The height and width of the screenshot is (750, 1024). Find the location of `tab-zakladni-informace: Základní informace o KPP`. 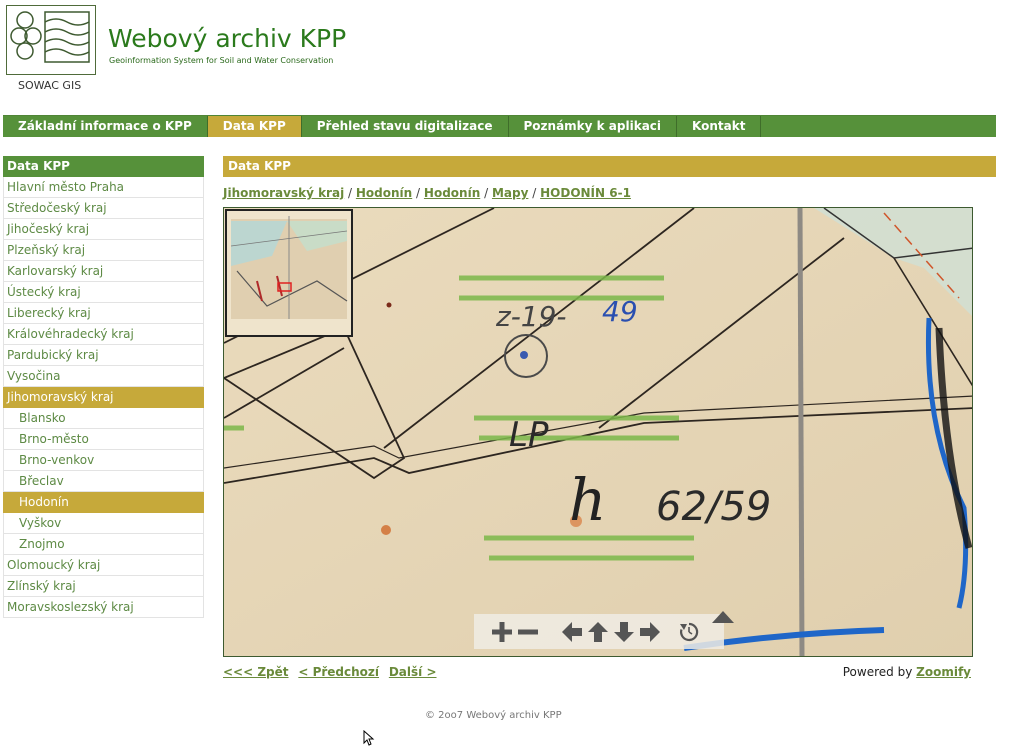

tab-zakladni-informace: Základní informace o KPP is located at coordinates (105, 126).